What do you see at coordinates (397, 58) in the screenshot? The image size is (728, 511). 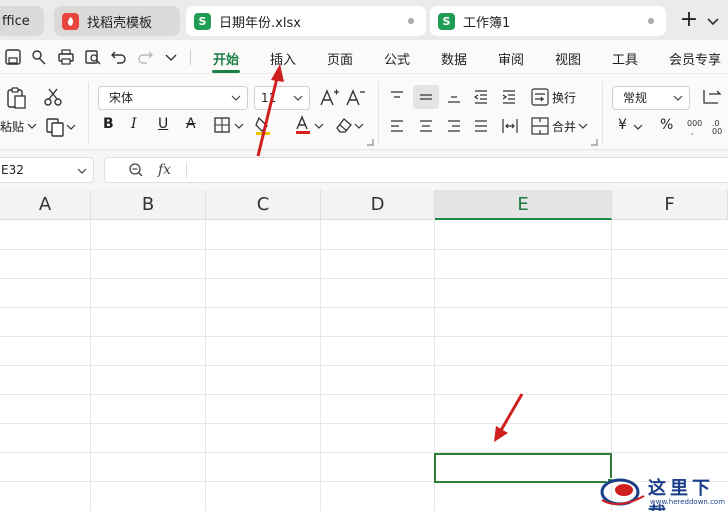 I see `menu-formulas: 公式` at bounding box center [397, 58].